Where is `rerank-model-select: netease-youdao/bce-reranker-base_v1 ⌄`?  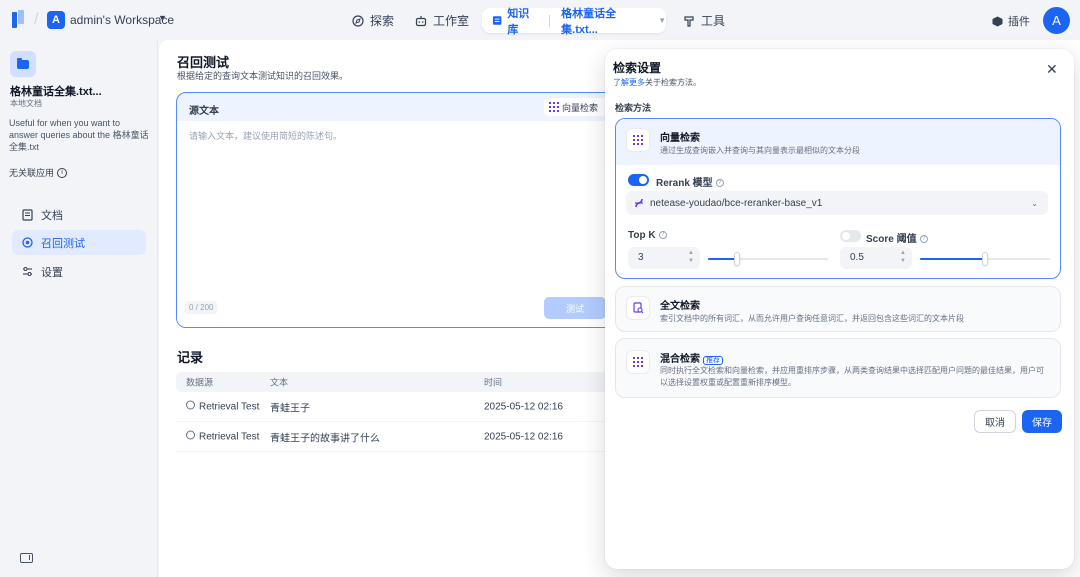 rerank-model-select: netease-youdao/bce-reranker-base_v1 ⌄ is located at coordinates (837, 203).